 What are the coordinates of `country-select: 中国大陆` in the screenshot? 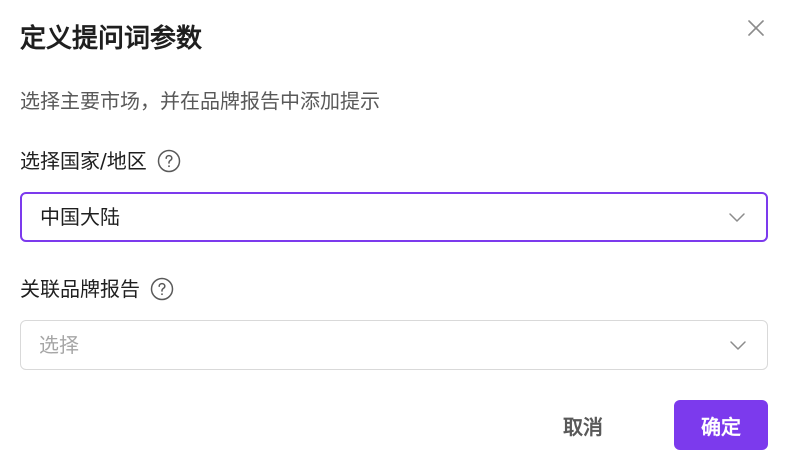 It's located at (394, 217).